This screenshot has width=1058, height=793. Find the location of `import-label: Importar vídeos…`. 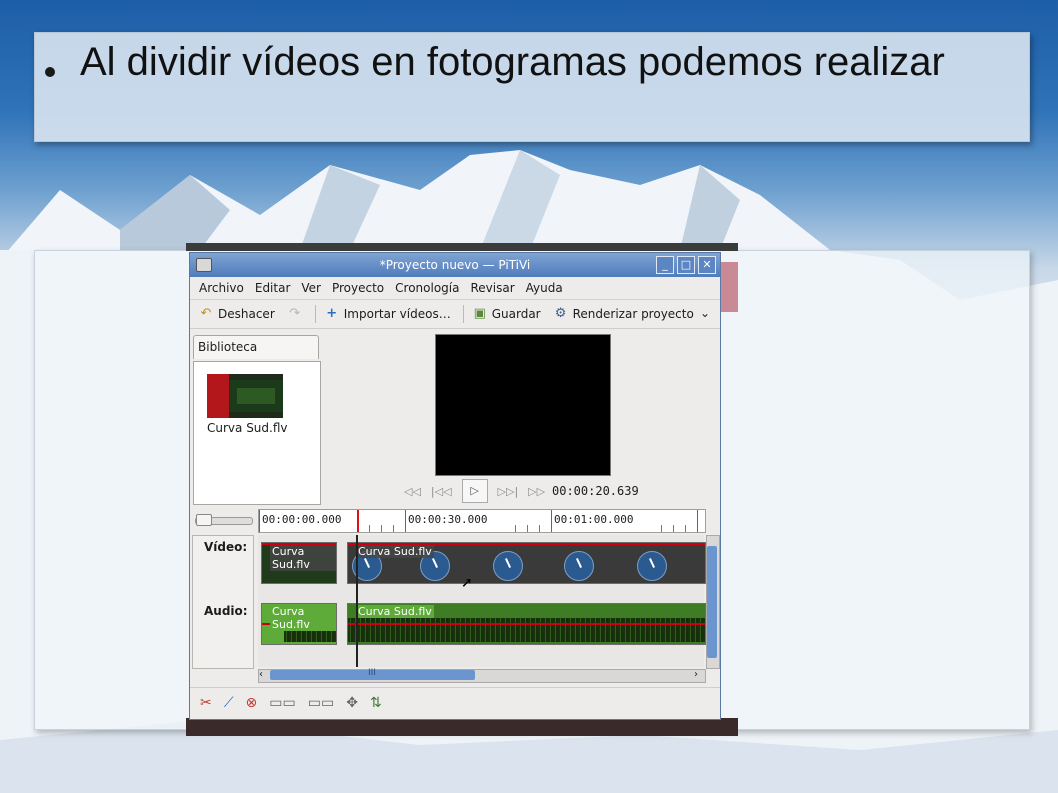

import-label: Importar vídeos… is located at coordinates (397, 314).